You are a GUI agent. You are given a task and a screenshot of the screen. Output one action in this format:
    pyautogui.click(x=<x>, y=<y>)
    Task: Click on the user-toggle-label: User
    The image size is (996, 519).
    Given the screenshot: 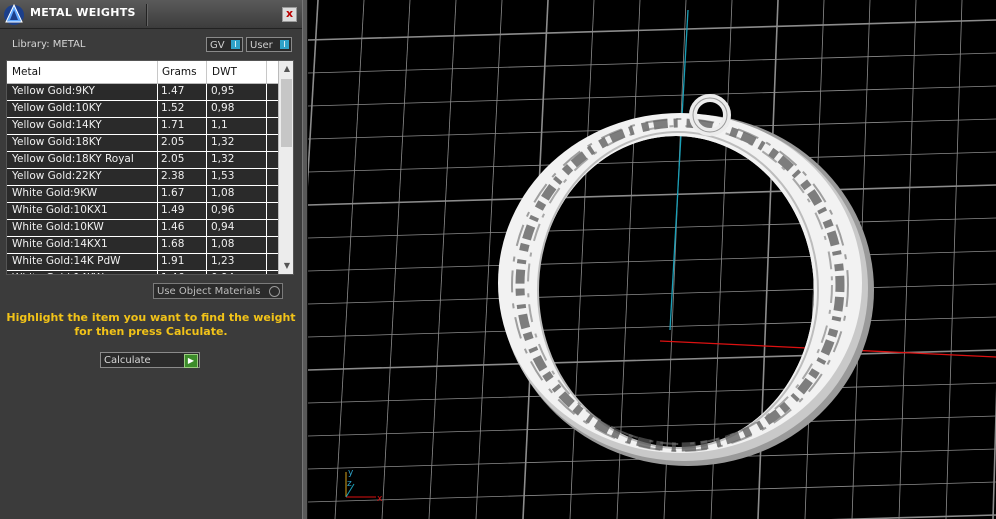 What is the action you would take?
    pyautogui.click(x=261, y=45)
    